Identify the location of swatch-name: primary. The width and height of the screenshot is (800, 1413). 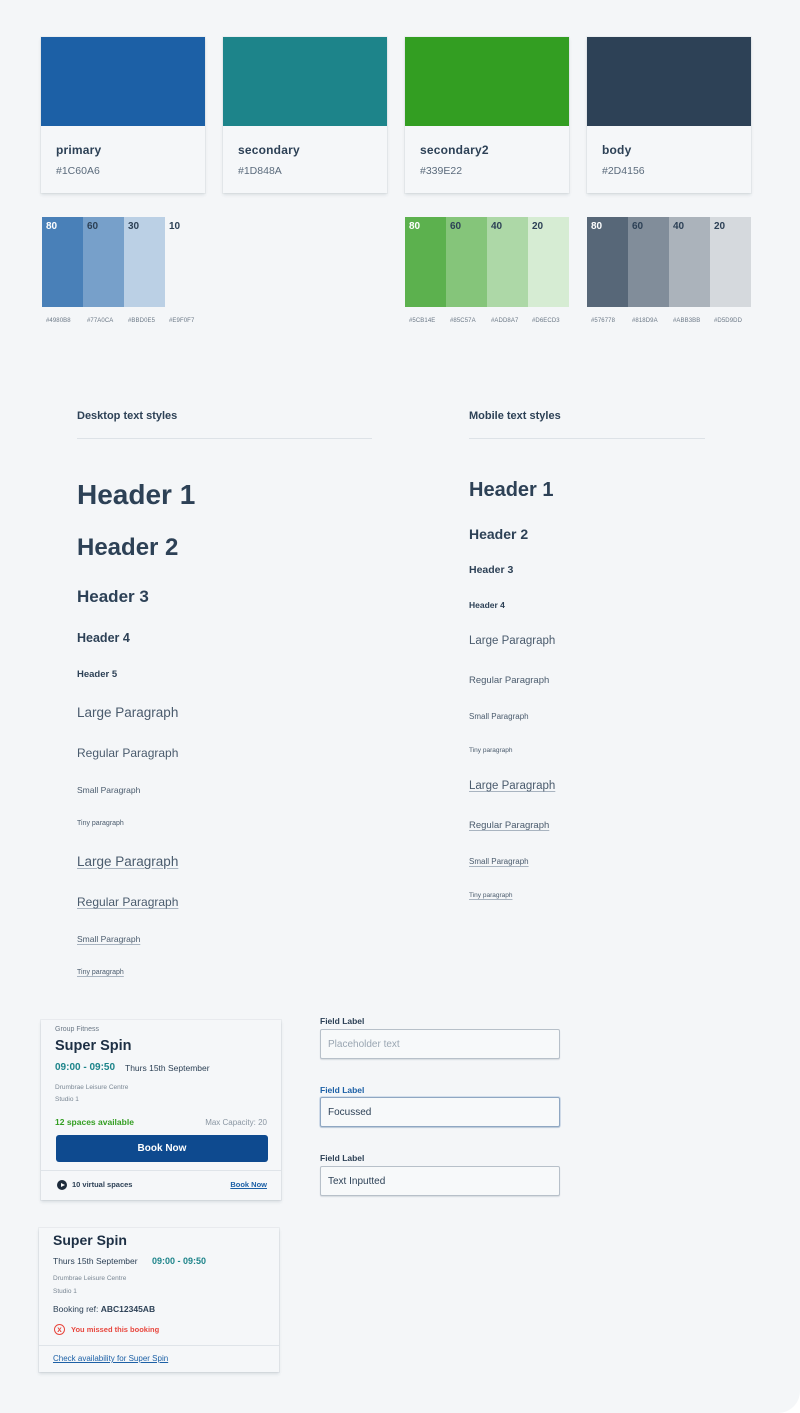
(79, 150).